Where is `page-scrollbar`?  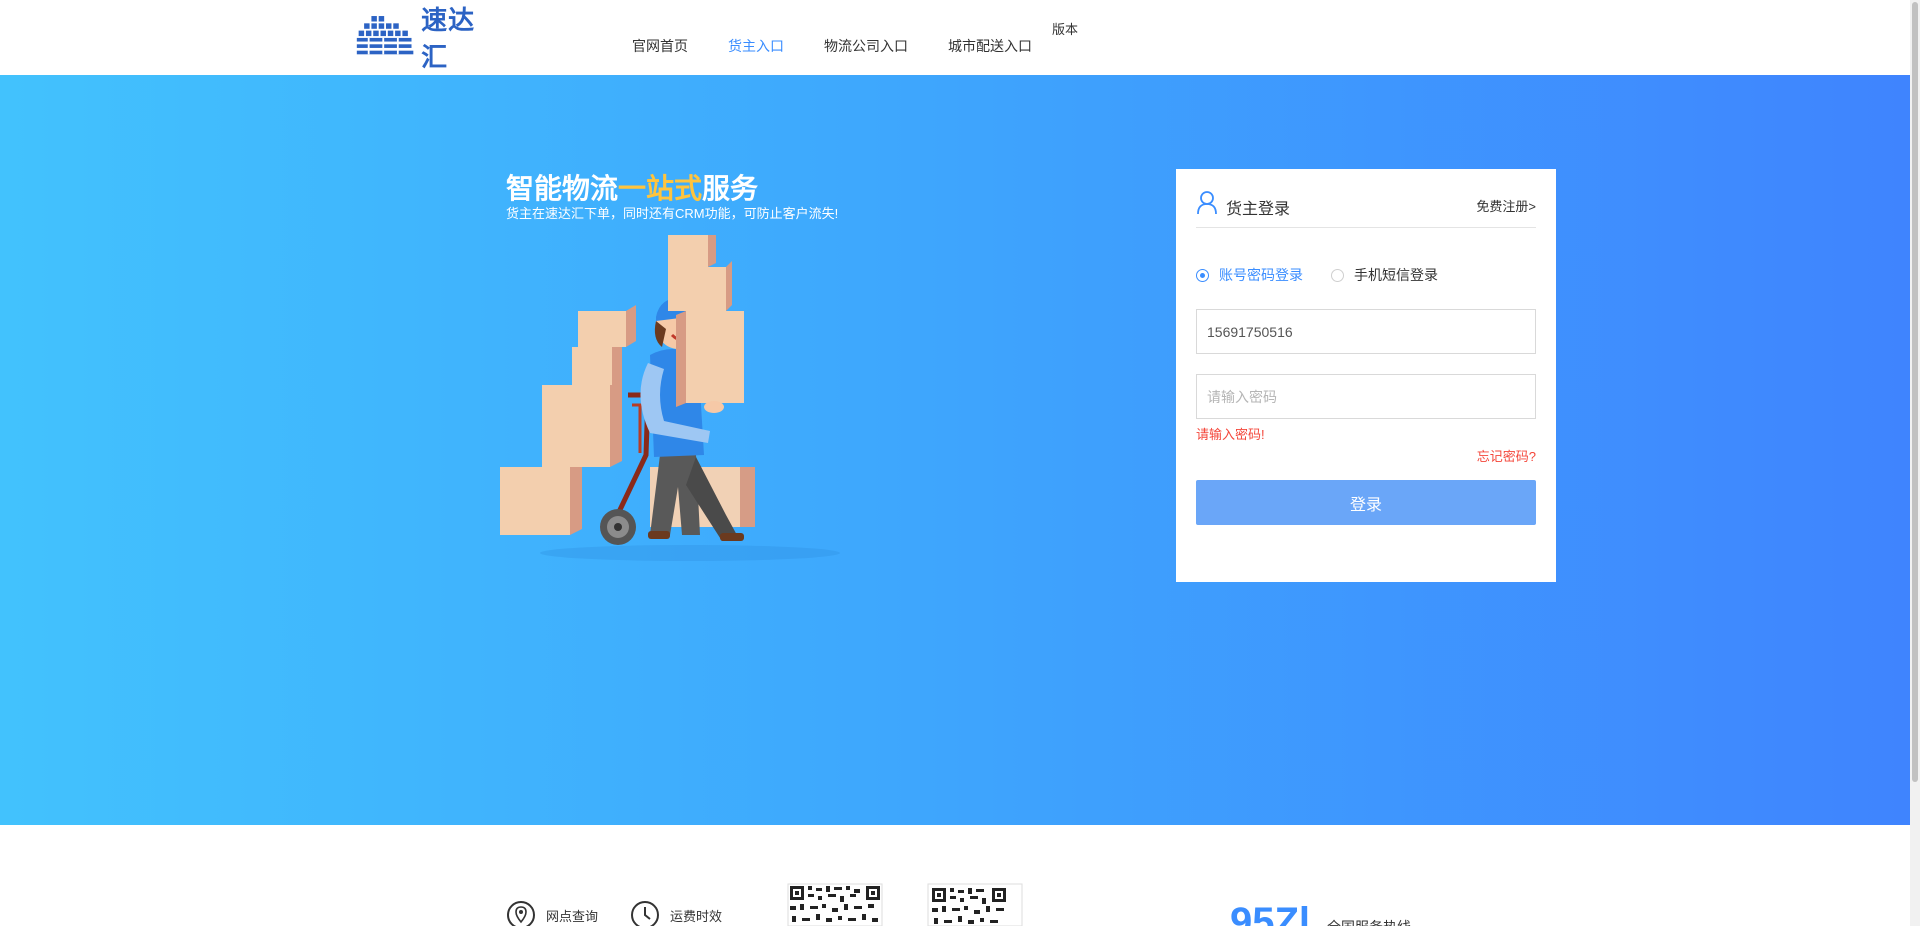 page-scrollbar is located at coordinates (1915, 463).